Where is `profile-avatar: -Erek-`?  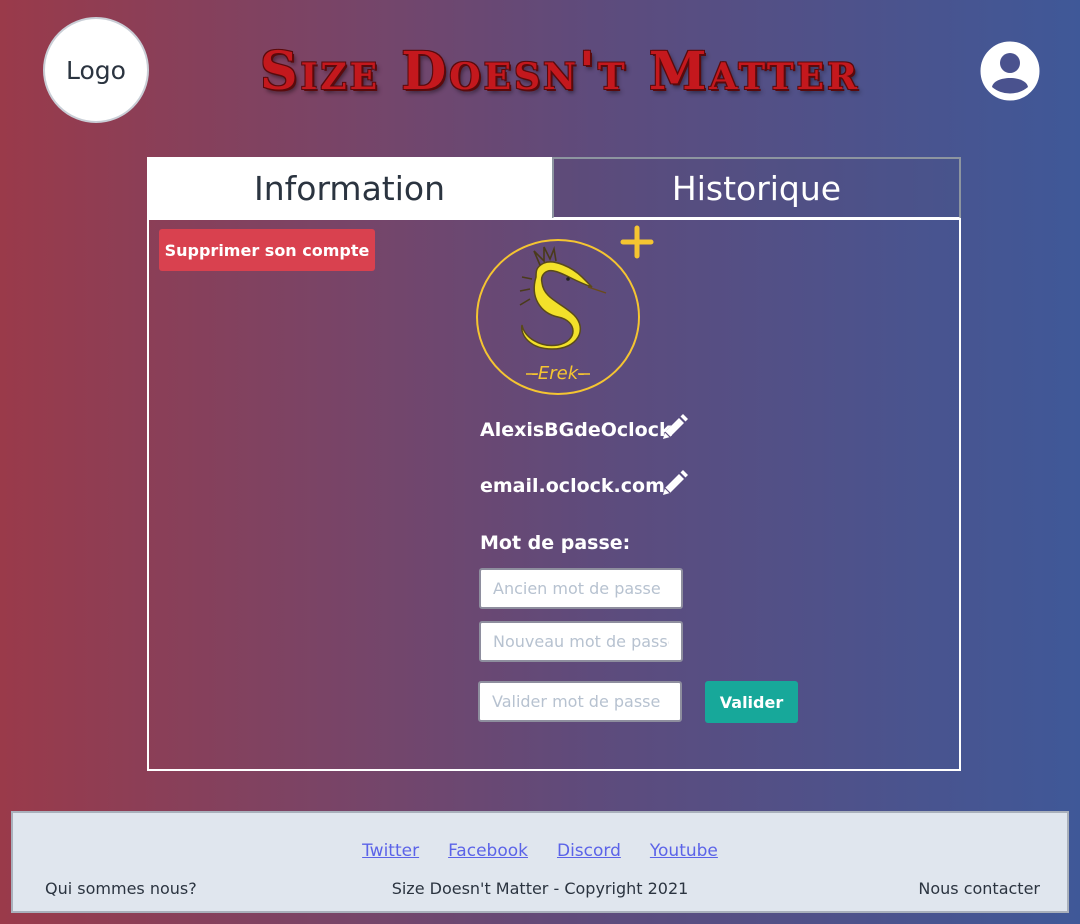
profile-avatar: -Erek- is located at coordinates (558, 317).